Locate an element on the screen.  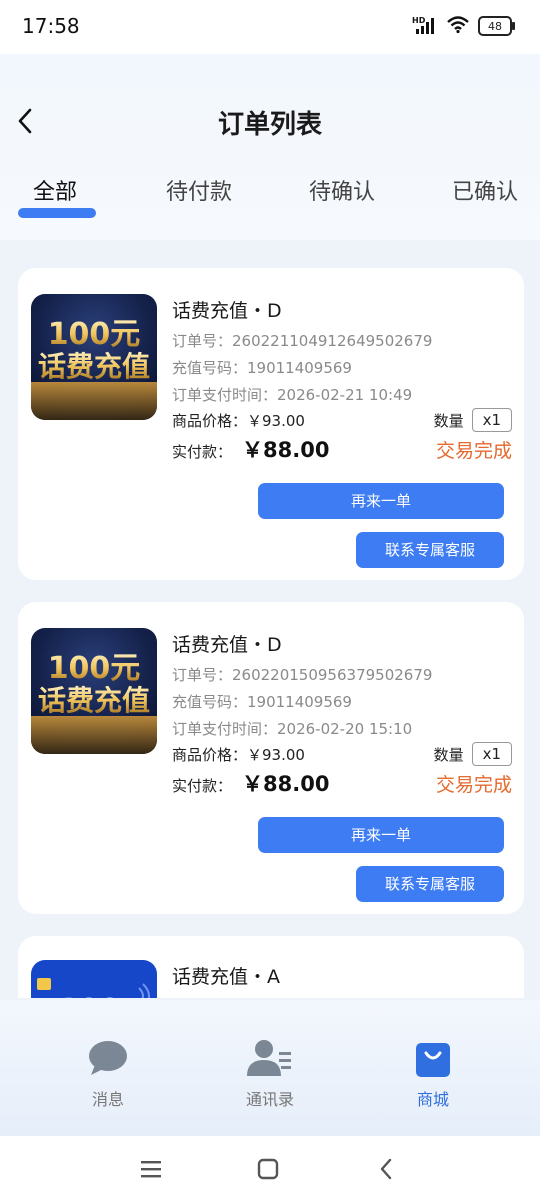
home-button is located at coordinates (268, 1169).